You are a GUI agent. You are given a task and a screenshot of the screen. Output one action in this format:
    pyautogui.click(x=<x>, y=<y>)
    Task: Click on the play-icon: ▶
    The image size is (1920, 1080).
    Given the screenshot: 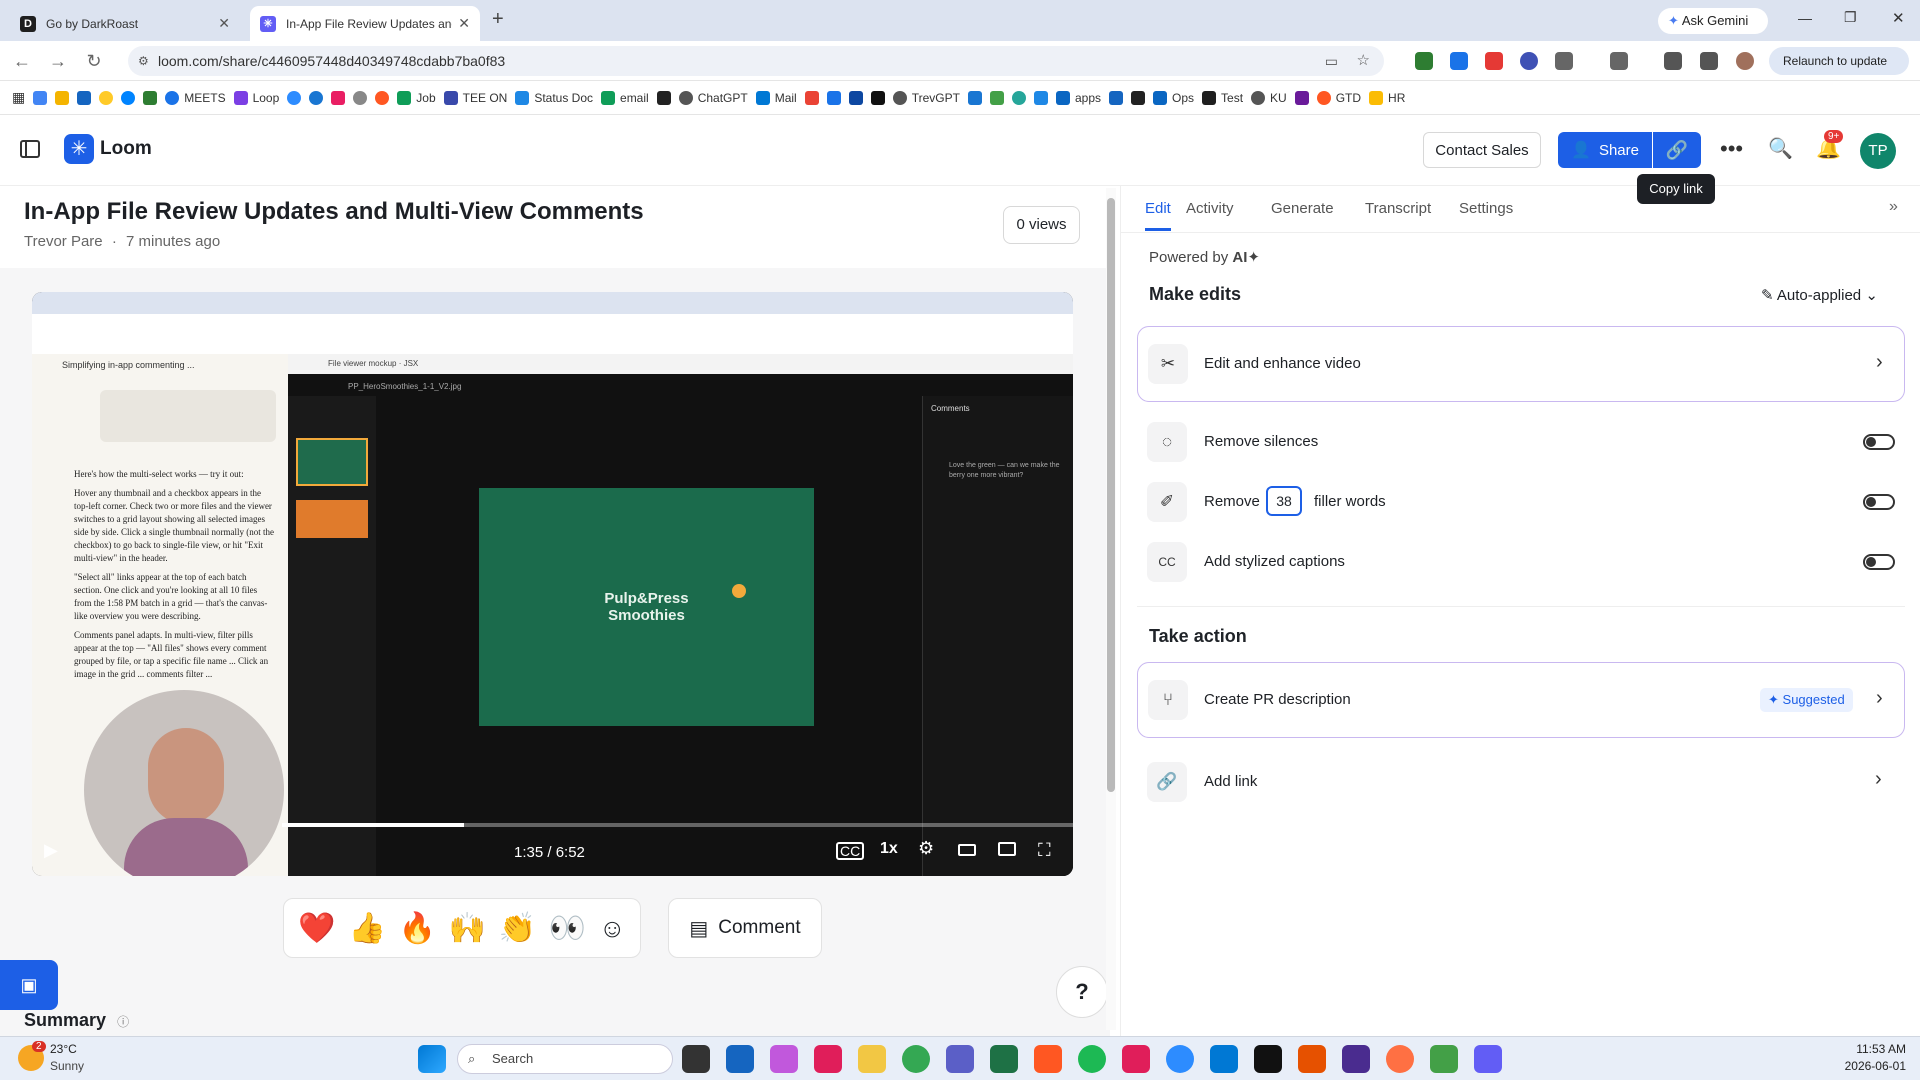 What is the action you would take?
    pyautogui.click(x=51, y=850)
    